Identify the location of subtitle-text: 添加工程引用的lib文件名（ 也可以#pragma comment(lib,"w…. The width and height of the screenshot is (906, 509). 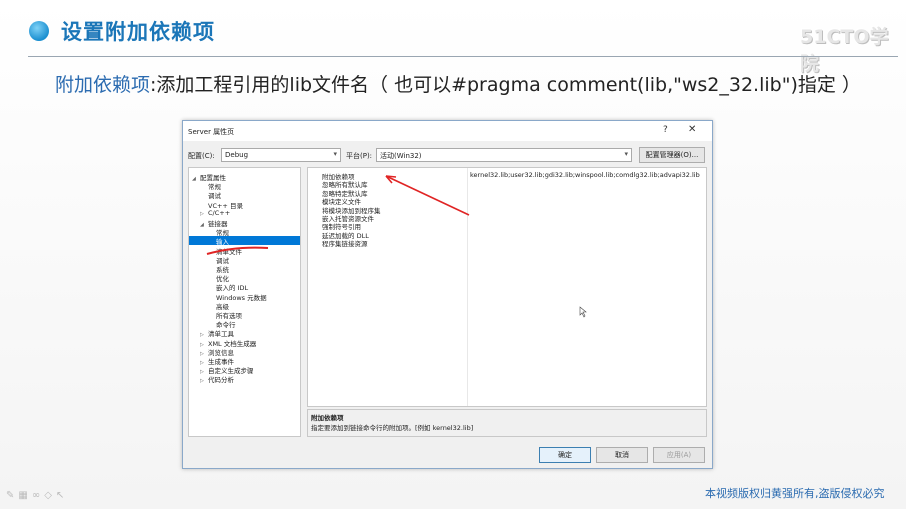
(508, 85).